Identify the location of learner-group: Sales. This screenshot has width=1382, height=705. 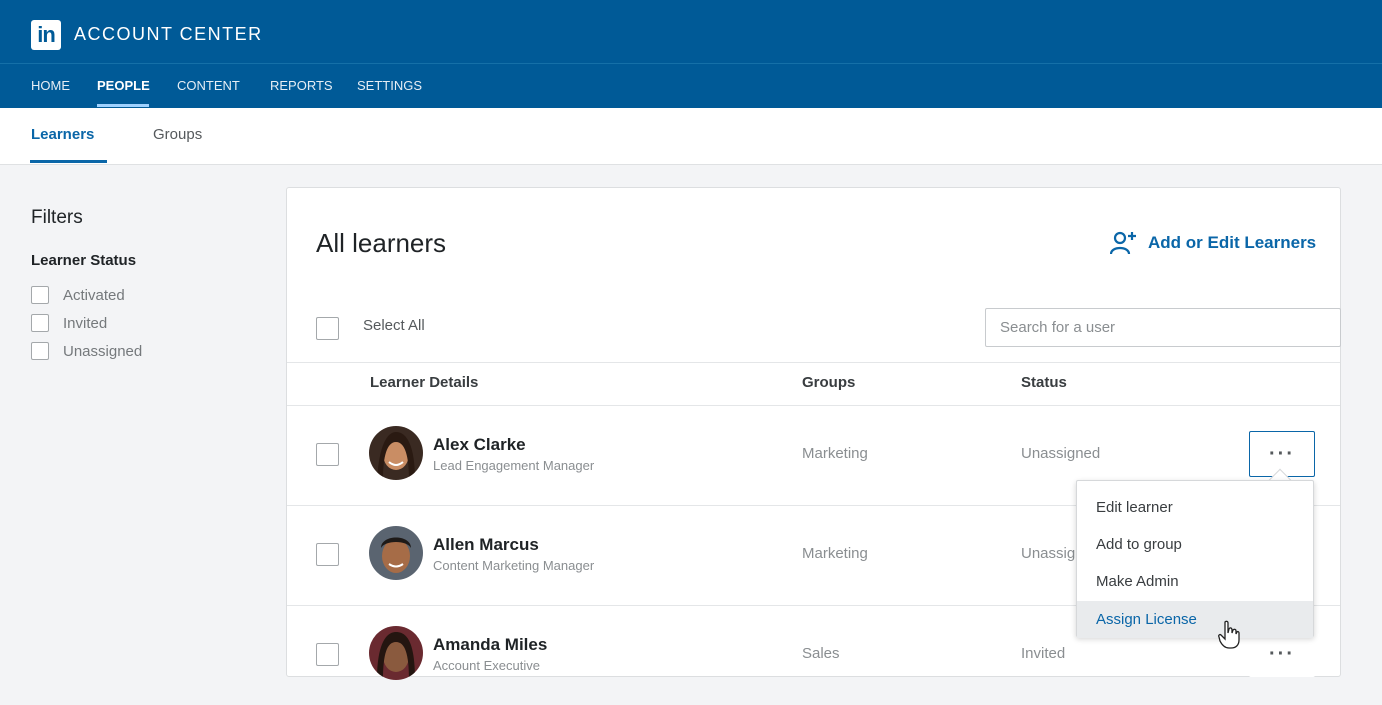
(821, 653).